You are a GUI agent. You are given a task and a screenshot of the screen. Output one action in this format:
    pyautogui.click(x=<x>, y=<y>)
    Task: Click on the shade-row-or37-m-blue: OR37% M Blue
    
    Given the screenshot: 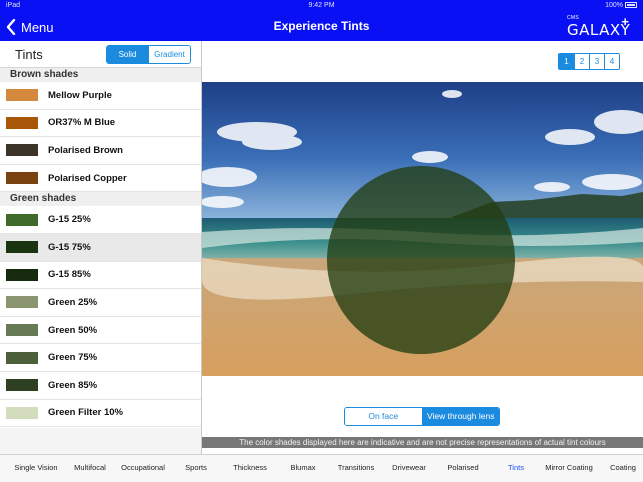 What is the action you would take?
    pyautogui.click(x=100, y=123)
    